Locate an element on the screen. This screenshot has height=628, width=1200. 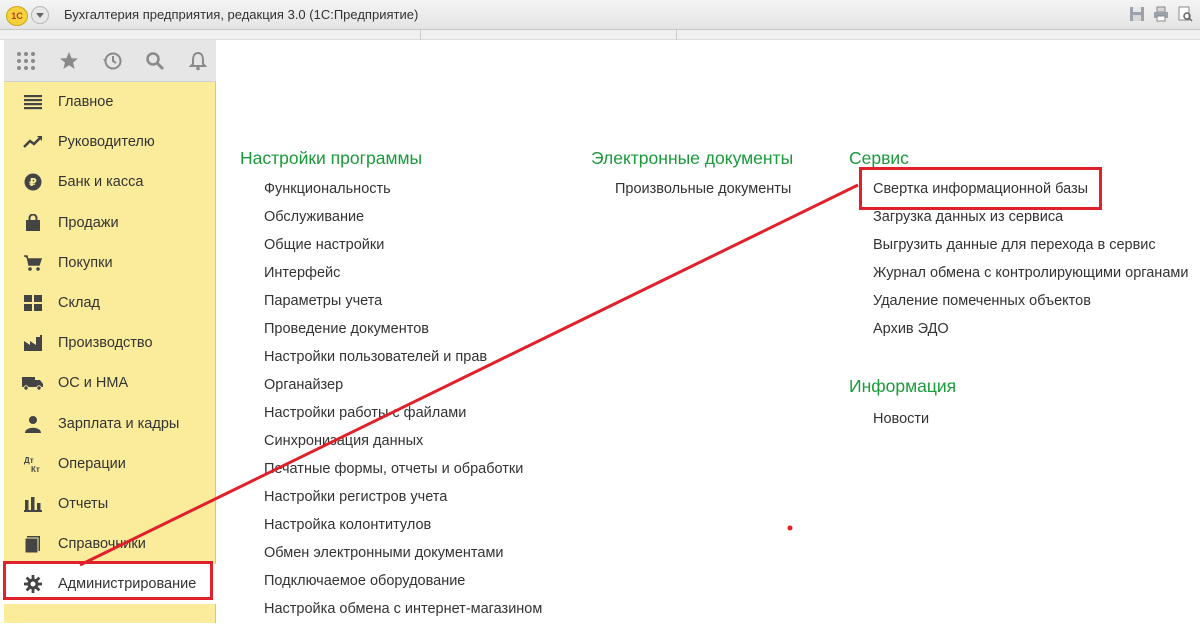
preview-icon is located at coordinates (1185, 14).